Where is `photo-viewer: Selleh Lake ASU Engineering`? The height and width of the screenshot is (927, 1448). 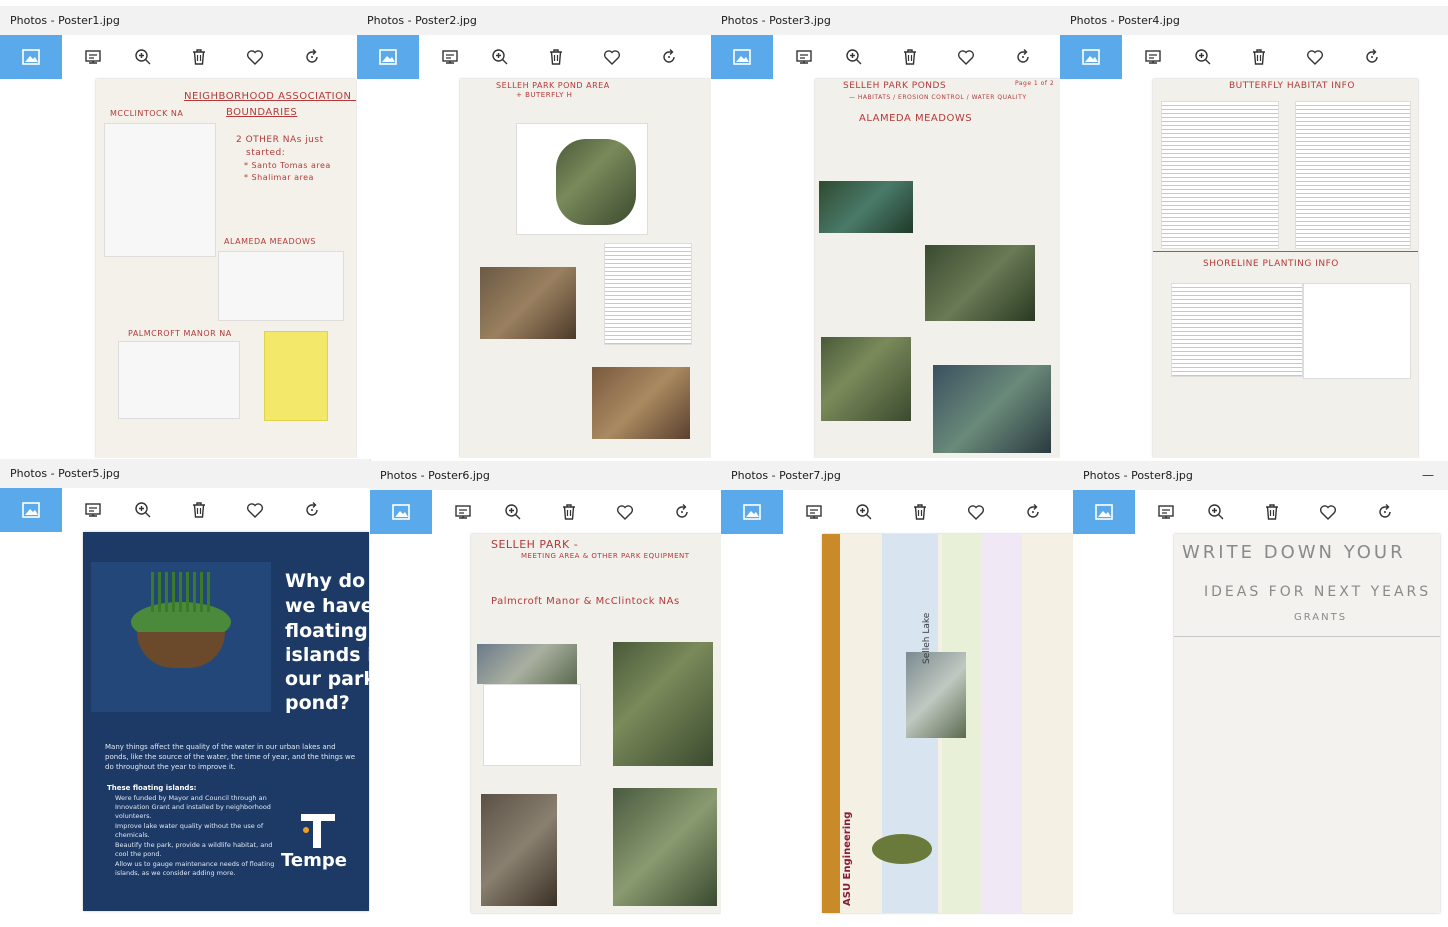
photo-viewer: Selleh Lake ASU Engineering is located at coordinates (897, 730).